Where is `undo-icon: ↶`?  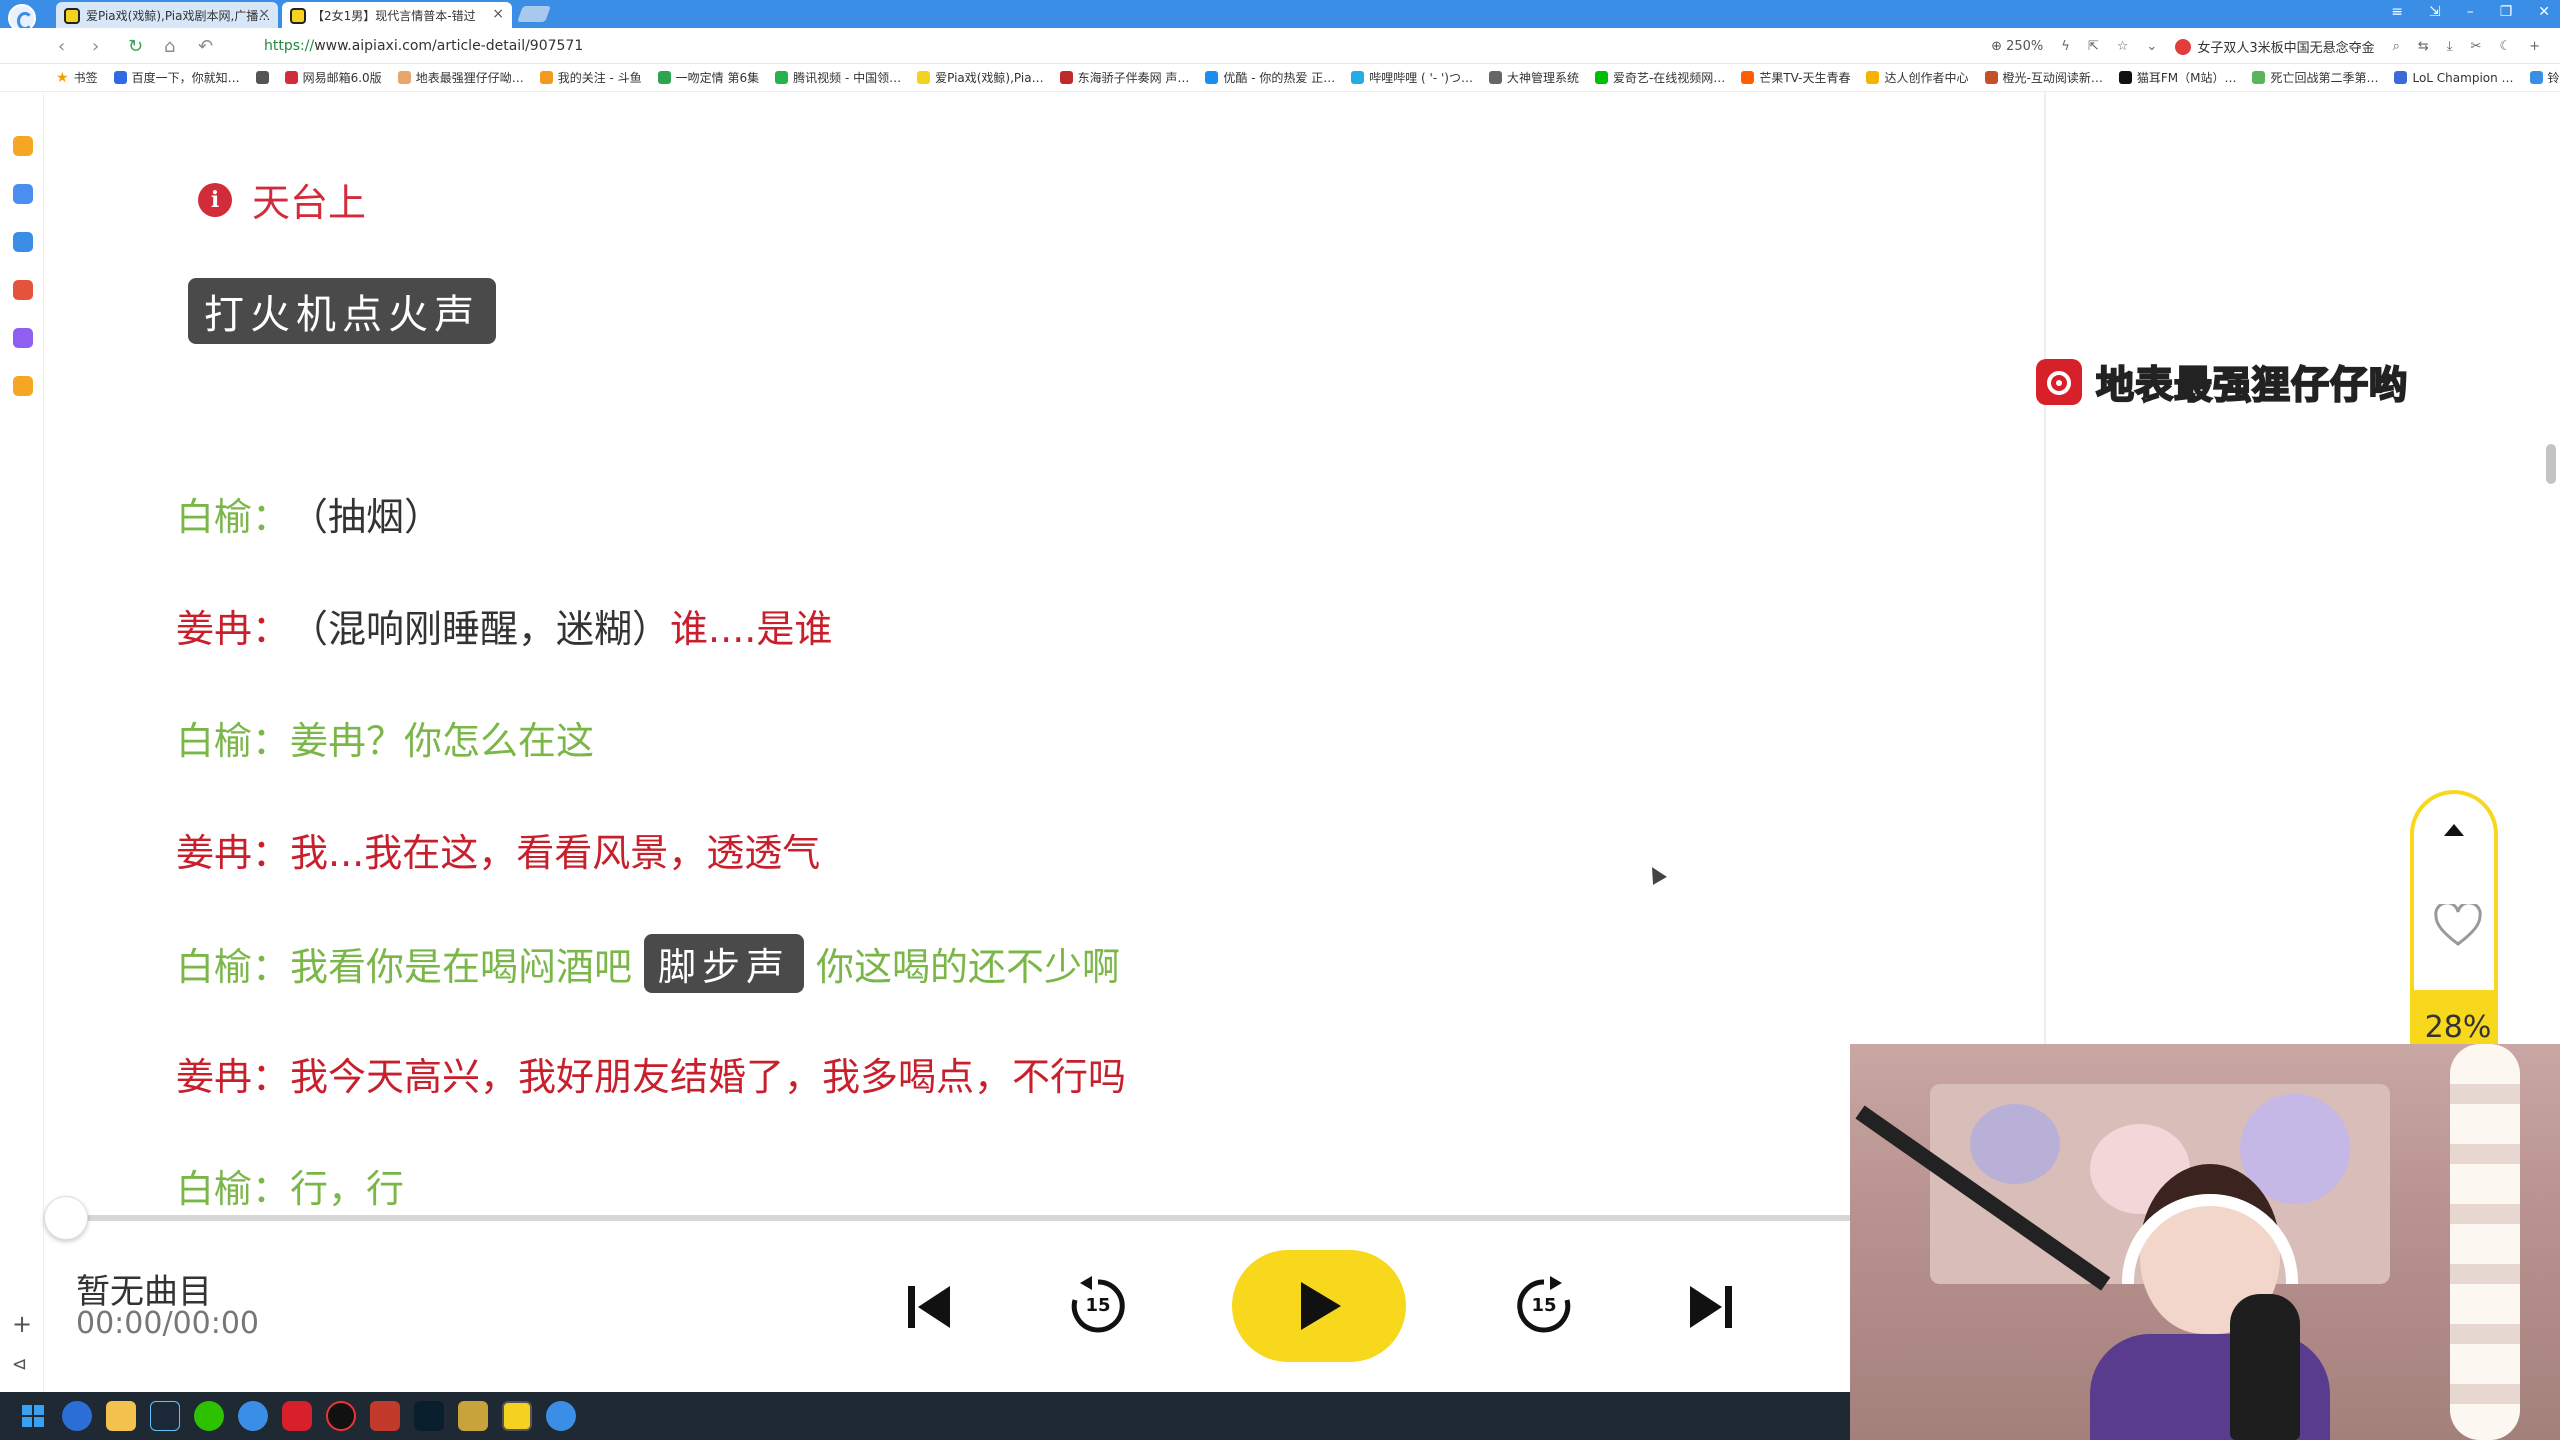 undo-icon: ↶ is located at coordinates (205, 46).